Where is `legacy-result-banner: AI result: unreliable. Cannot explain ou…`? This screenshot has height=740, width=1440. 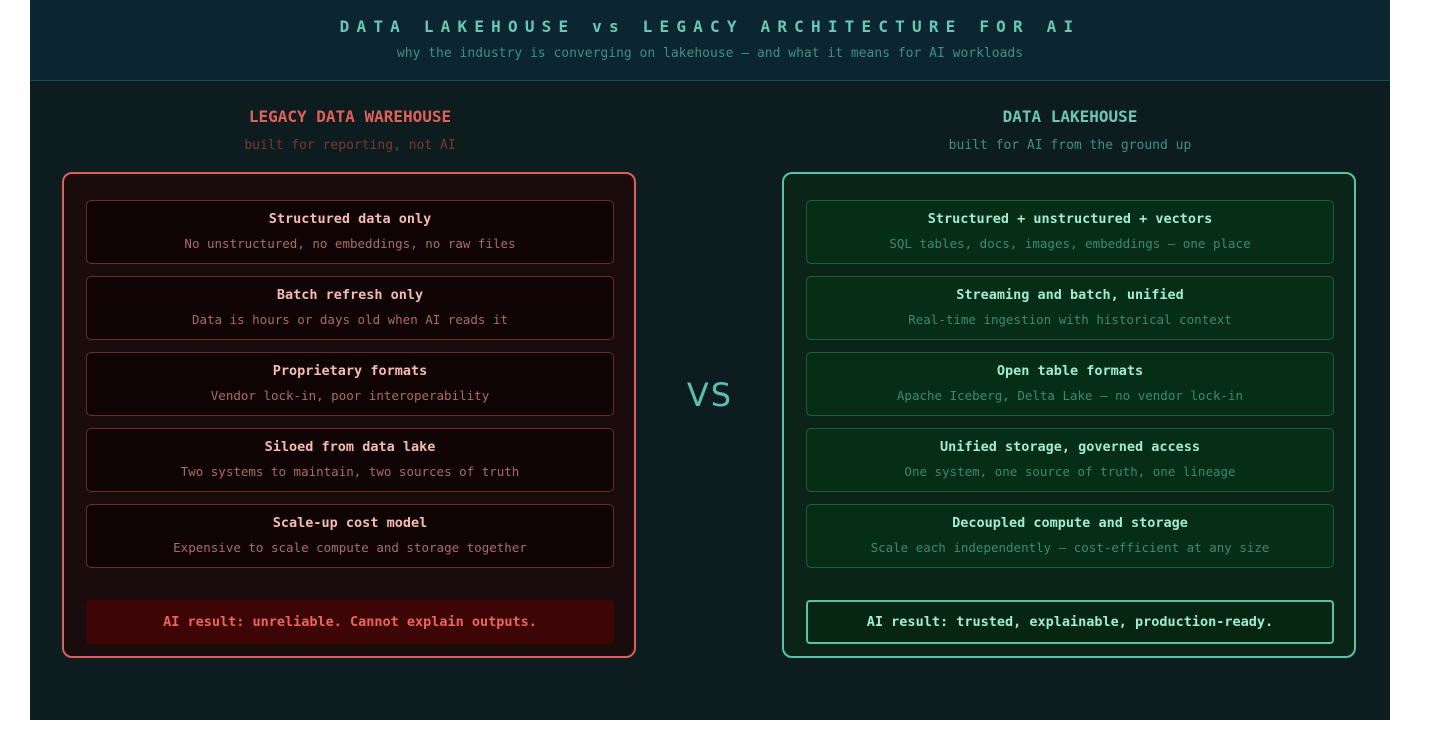 legacy-result-banner: AI result: unreliable. Cannot explain ou… is located at coordinates (350, 622).